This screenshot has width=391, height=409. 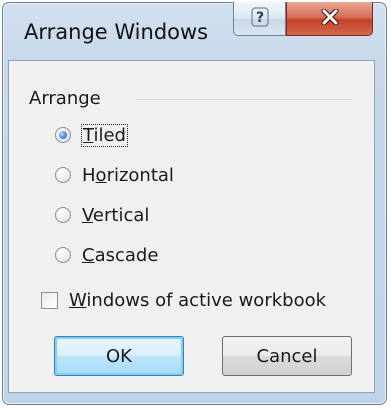 What do you see at coordinates (78, 300) in the screenshot?
I see `mnemonic-w: W` at bounding box center [78, 300].